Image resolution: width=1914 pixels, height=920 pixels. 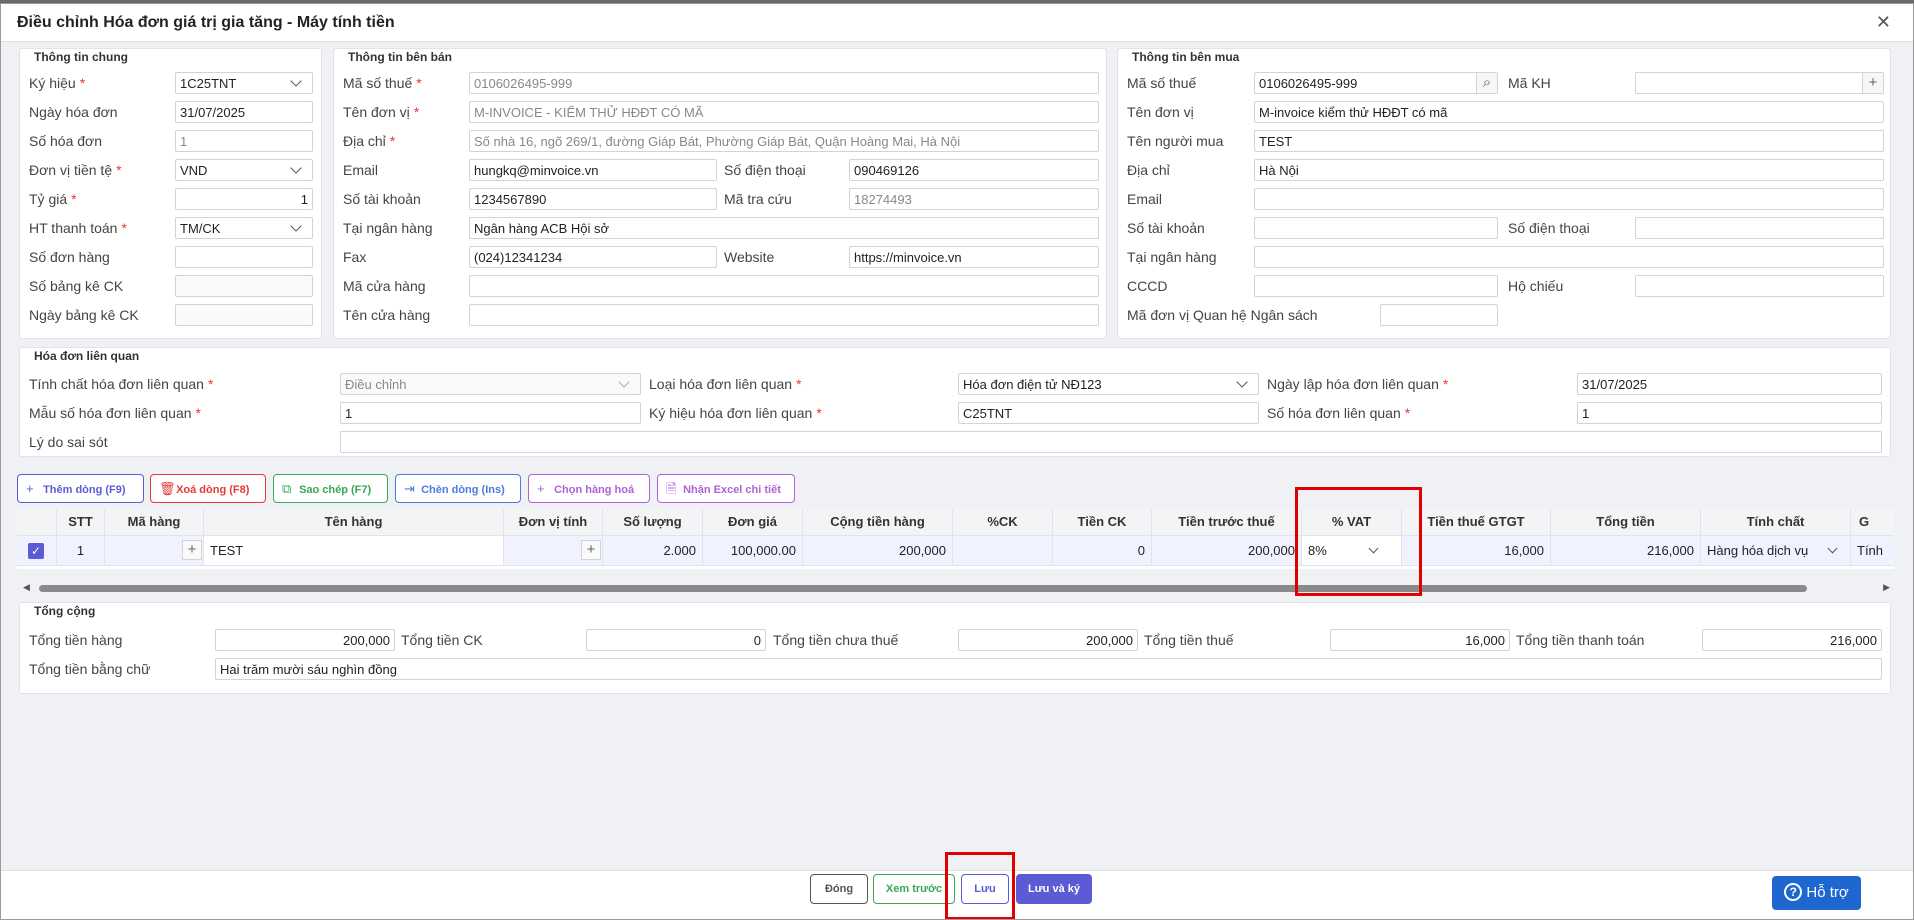 What do you see at coordinates (1529, 83) in the screenshot?
I see `buyer-ma-kh-label: Mã KH` at bounding box center [1529, 83].